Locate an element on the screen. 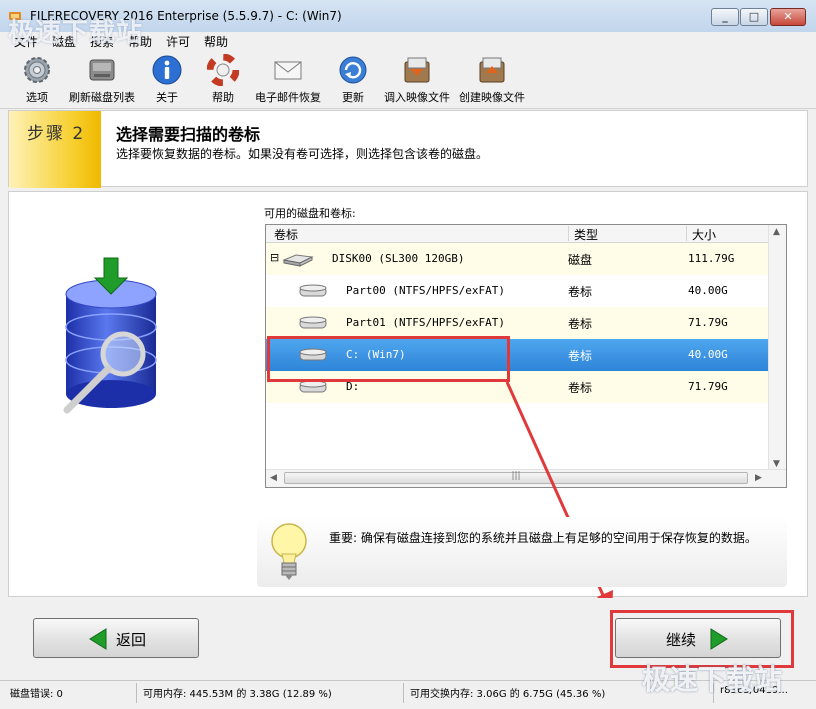  close-button: ✕ is located at coordinates (788, 17).